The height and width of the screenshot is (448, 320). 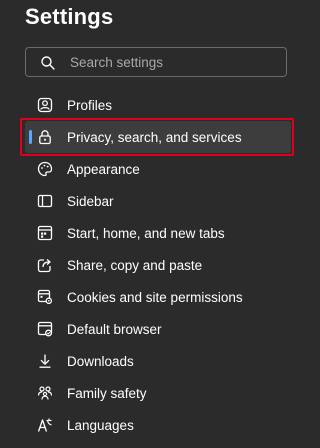 I want to click on nav-item-profiles: Profiles, so click(x=158, y=105).